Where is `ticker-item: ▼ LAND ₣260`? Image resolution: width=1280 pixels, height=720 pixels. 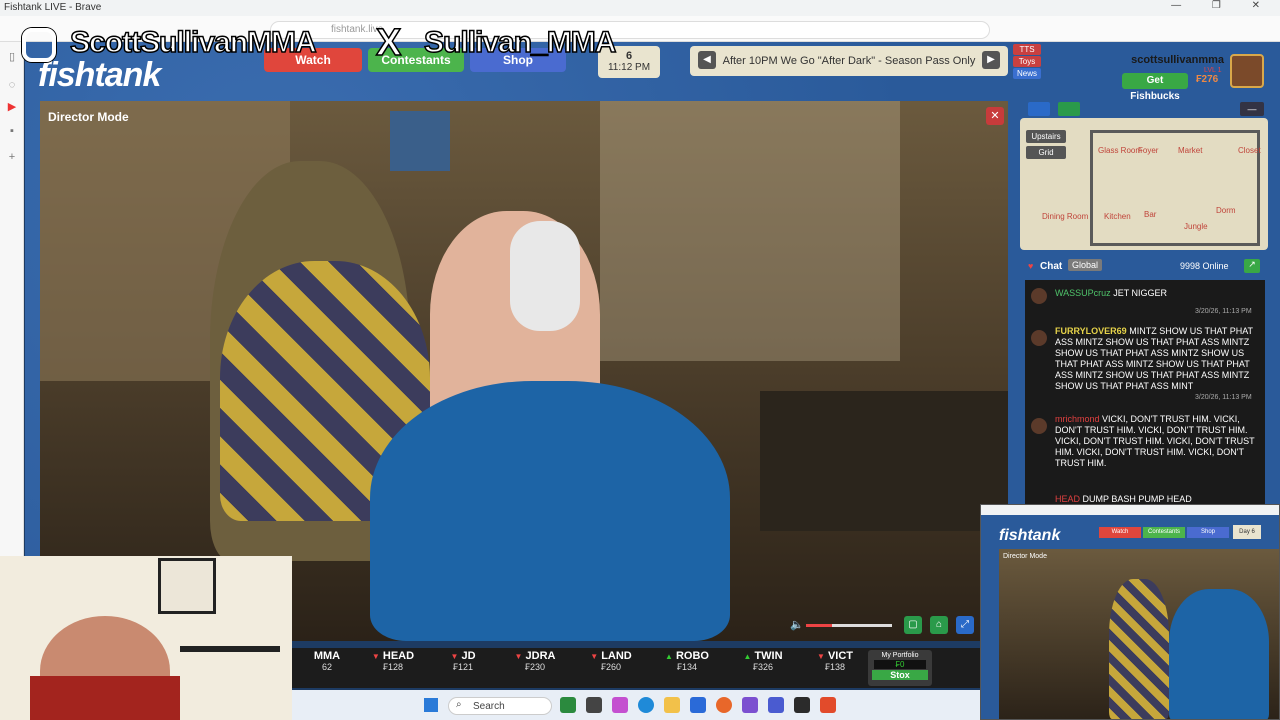
ticker-item: ▼ LAND ₣260 is located at coordinates (611, 661).